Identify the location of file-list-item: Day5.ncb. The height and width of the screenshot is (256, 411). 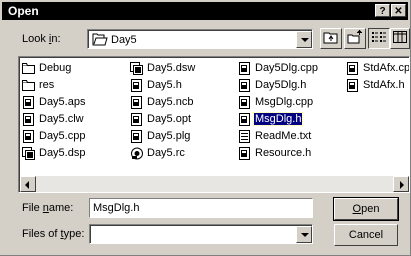
(162, 102).